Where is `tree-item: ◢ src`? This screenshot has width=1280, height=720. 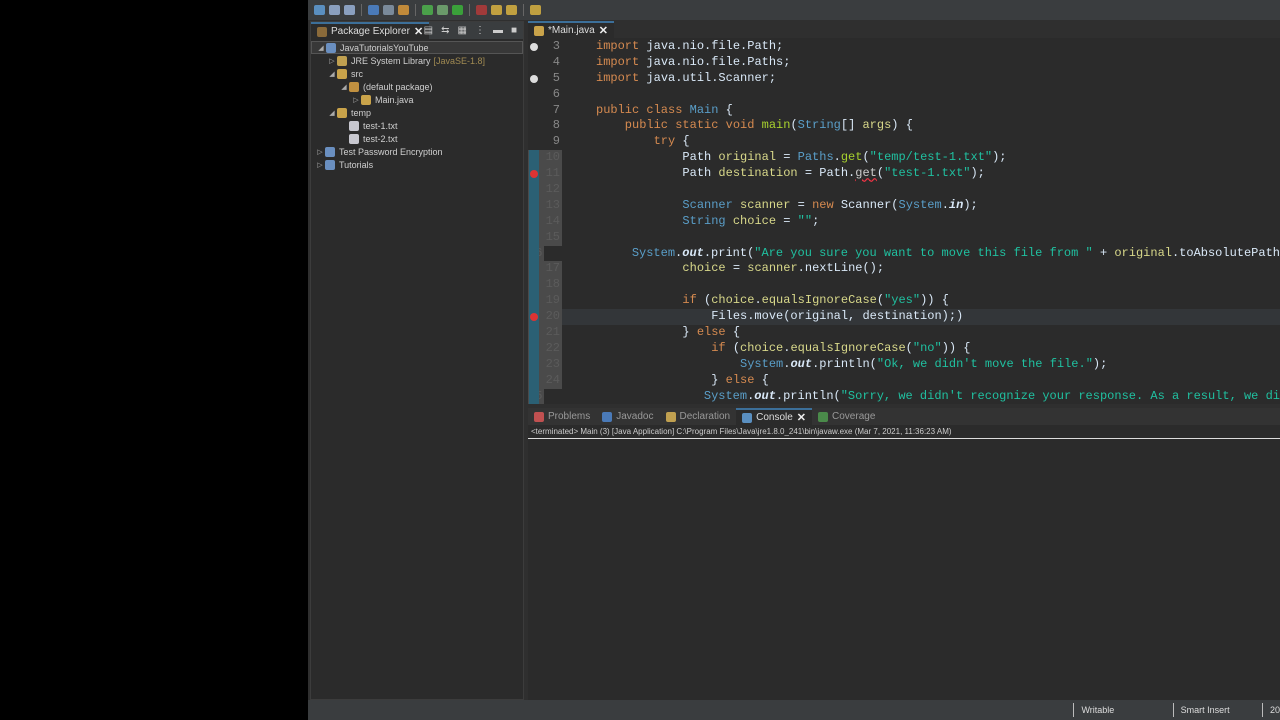
tree-item: ◢ src is located at coordinates (417, 73).